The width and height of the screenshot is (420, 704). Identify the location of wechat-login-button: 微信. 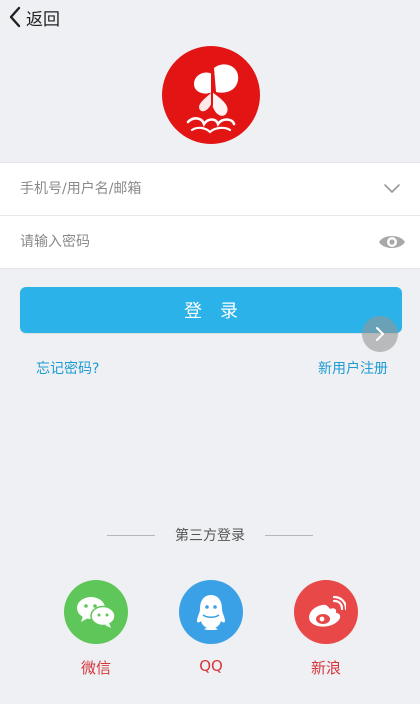
(96, 629).